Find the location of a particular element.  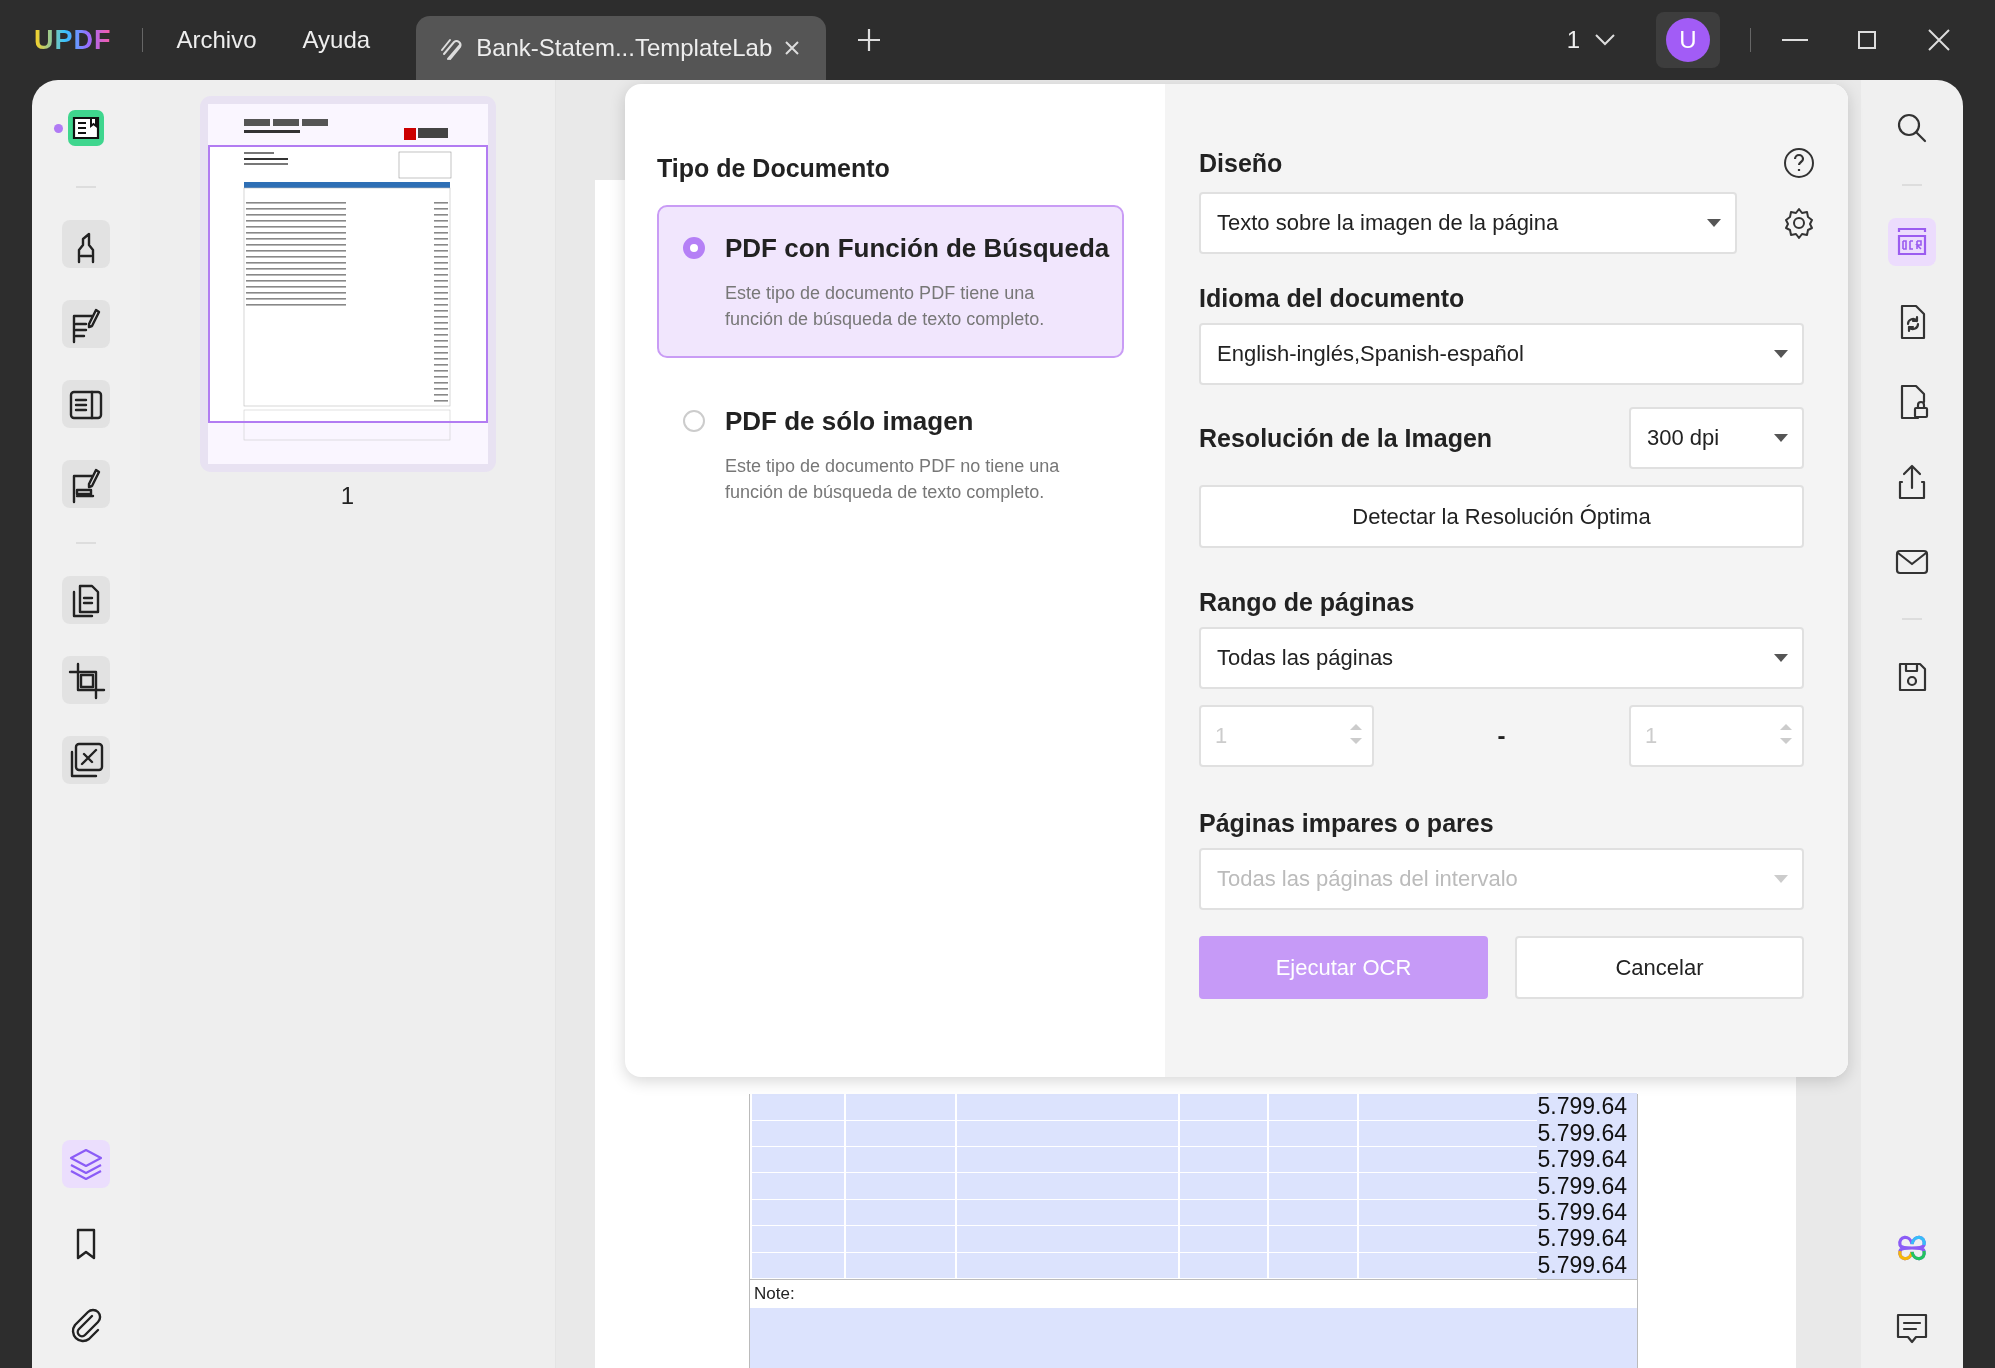

document-tab: Bank-Statem...TemplateLab is located at coordinates (621, 48).